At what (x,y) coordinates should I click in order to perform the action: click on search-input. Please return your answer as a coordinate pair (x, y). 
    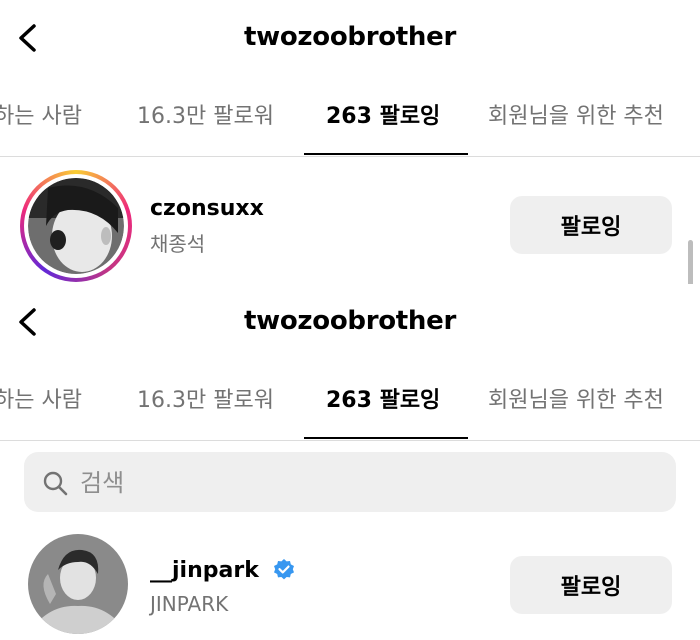
    Looking at the image, I should click on (360, 483).